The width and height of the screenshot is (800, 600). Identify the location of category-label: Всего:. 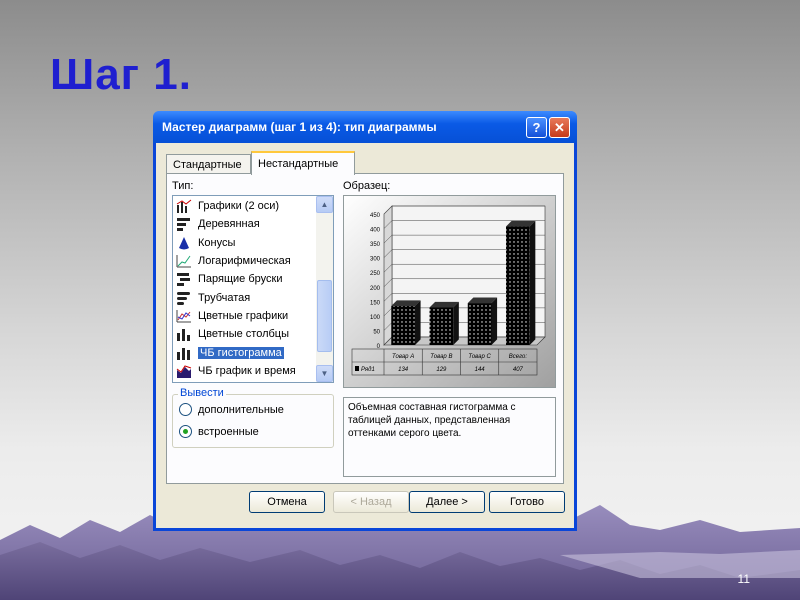
(518, 357).